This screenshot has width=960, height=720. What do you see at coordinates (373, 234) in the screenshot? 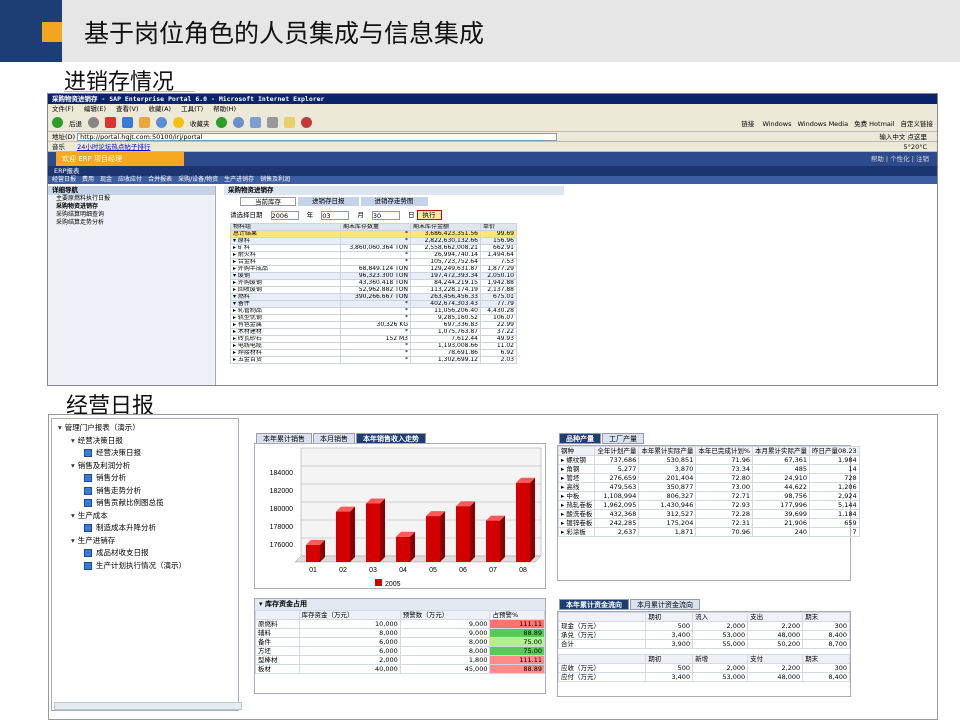
I see `table-row: 总计结果 * 3,686,423,351.56 99.69` at bounding box center [373, 234].